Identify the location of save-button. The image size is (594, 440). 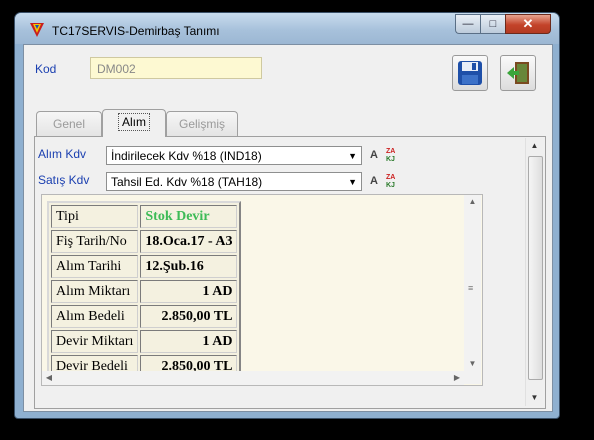
(470, 73).